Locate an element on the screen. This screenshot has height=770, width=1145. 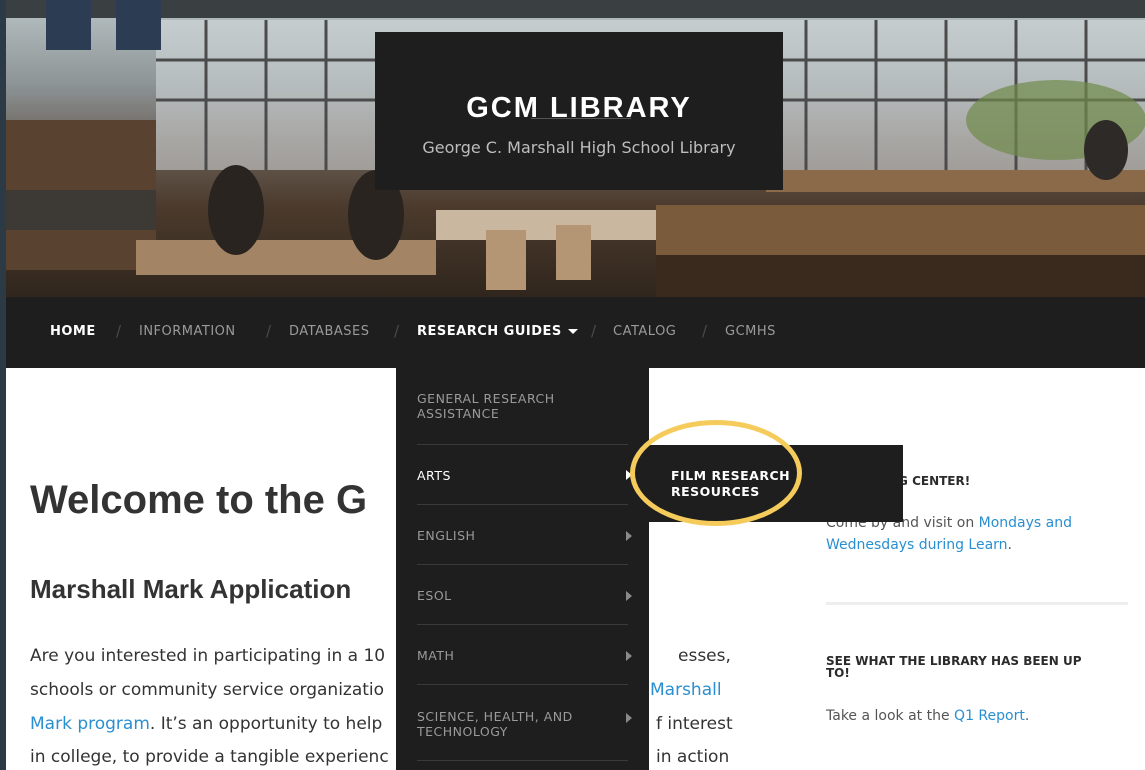
dropdown-item-general-research: GENERAL RESEARCH ASSISTANCE is located at coordinates (486, 406).